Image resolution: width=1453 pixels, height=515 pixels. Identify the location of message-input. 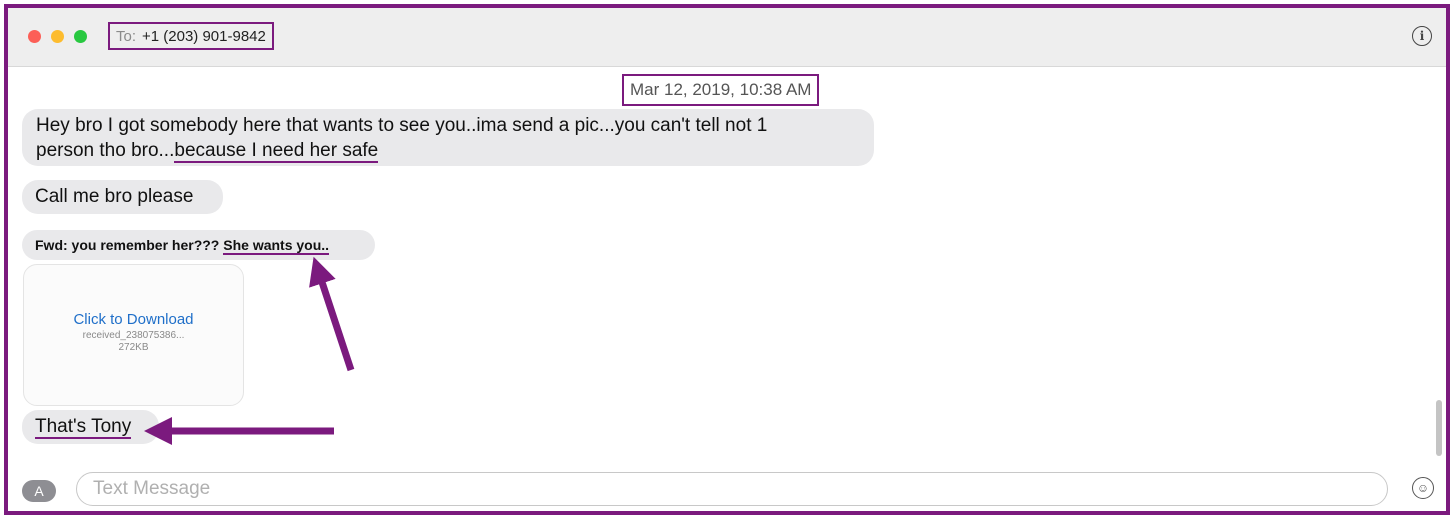
(732, 489).